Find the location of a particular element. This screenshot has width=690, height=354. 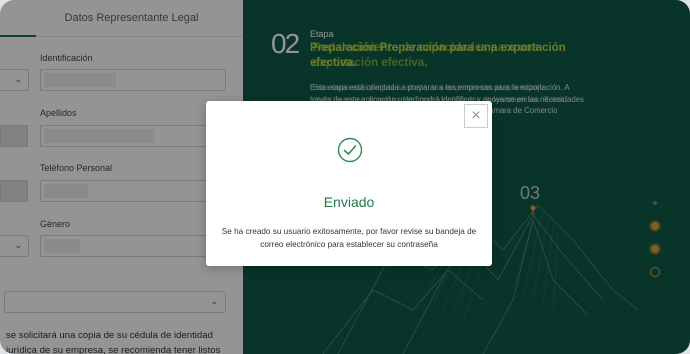

check-circle-icon is located at coordinates (350, 150).